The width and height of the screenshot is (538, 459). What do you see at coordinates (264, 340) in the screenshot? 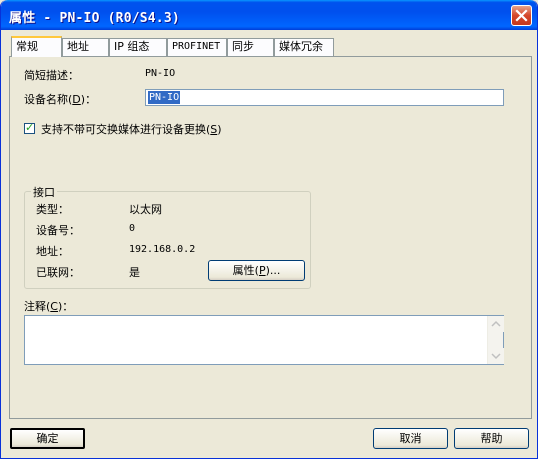
I see `comment-textarea` at bounding box center [264, 340].